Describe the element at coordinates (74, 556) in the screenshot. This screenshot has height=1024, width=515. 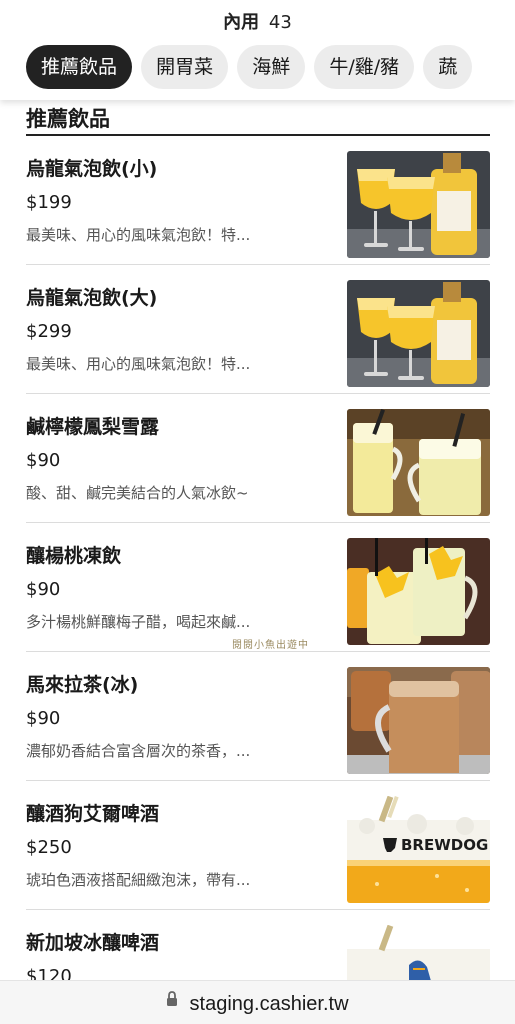
I see `item-name: 釀楊桃凍飲` at that location.